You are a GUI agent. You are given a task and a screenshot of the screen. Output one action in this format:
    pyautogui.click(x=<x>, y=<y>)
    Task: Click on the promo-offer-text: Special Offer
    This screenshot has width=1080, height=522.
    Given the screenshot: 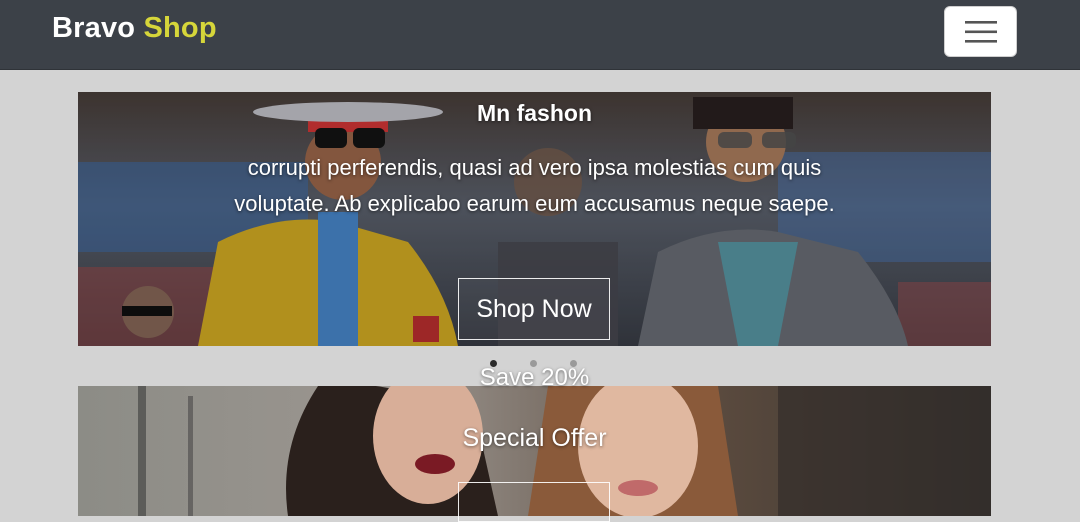 What is the action you would take?
    pyautogui.click(x=534, y=438)
    